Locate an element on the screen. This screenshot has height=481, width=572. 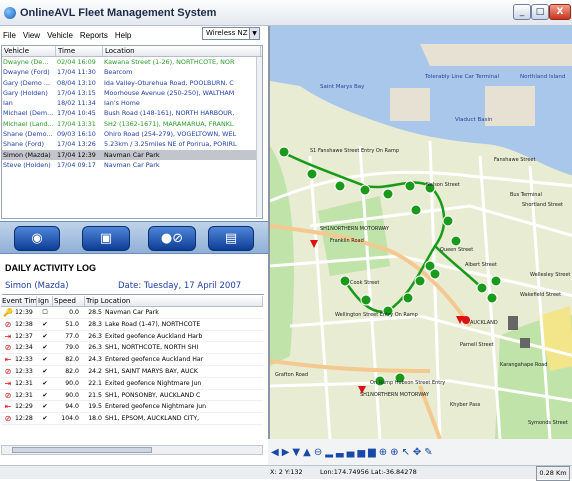
menu-reports: Reports is located at coordinates (94, 35).